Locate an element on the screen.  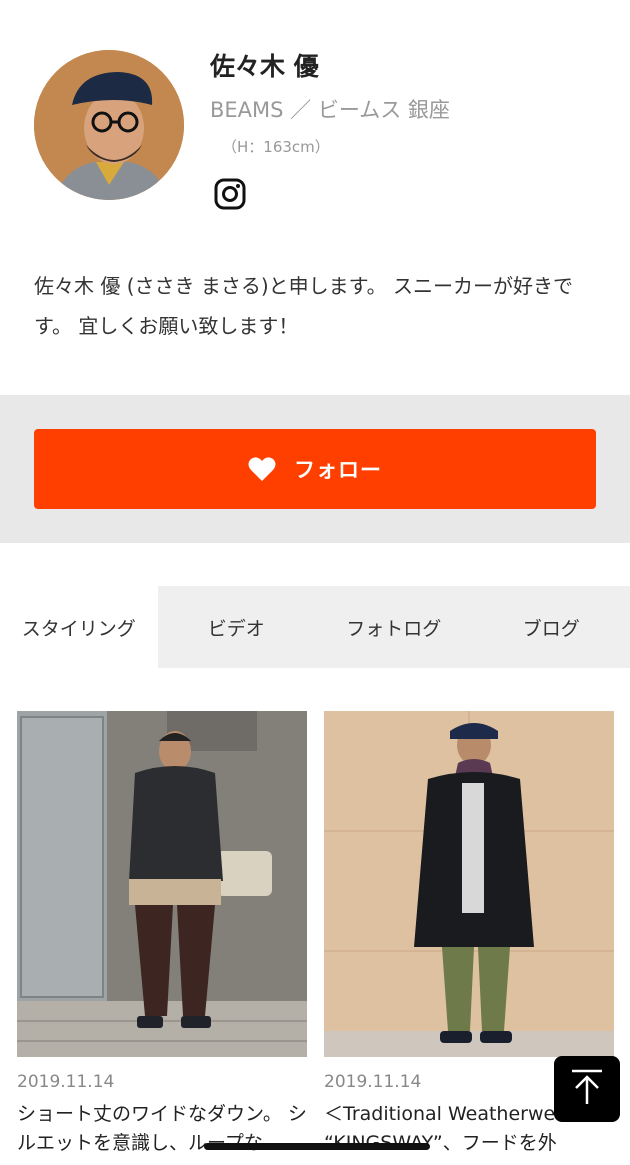
follow-button: フォロー is located at coordinates (315, 469).